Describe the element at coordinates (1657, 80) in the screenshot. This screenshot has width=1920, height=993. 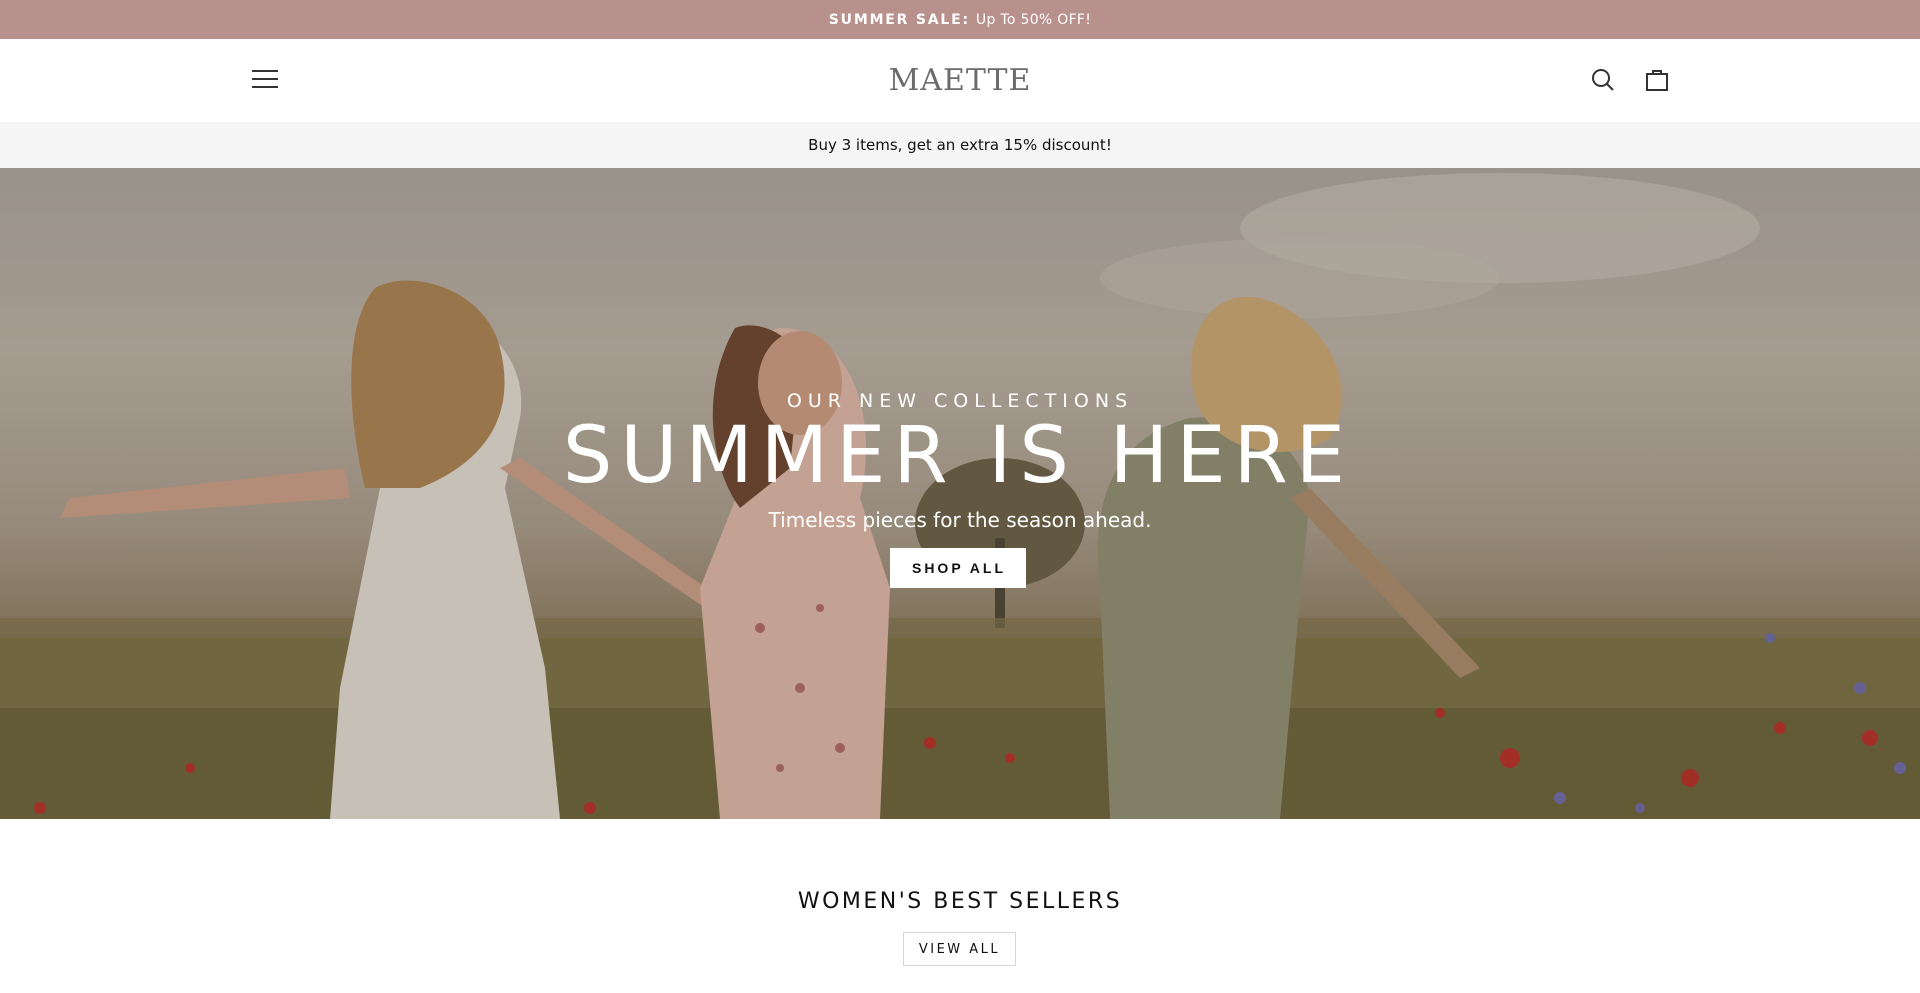
I see `shopping-bag-icon` at that location.